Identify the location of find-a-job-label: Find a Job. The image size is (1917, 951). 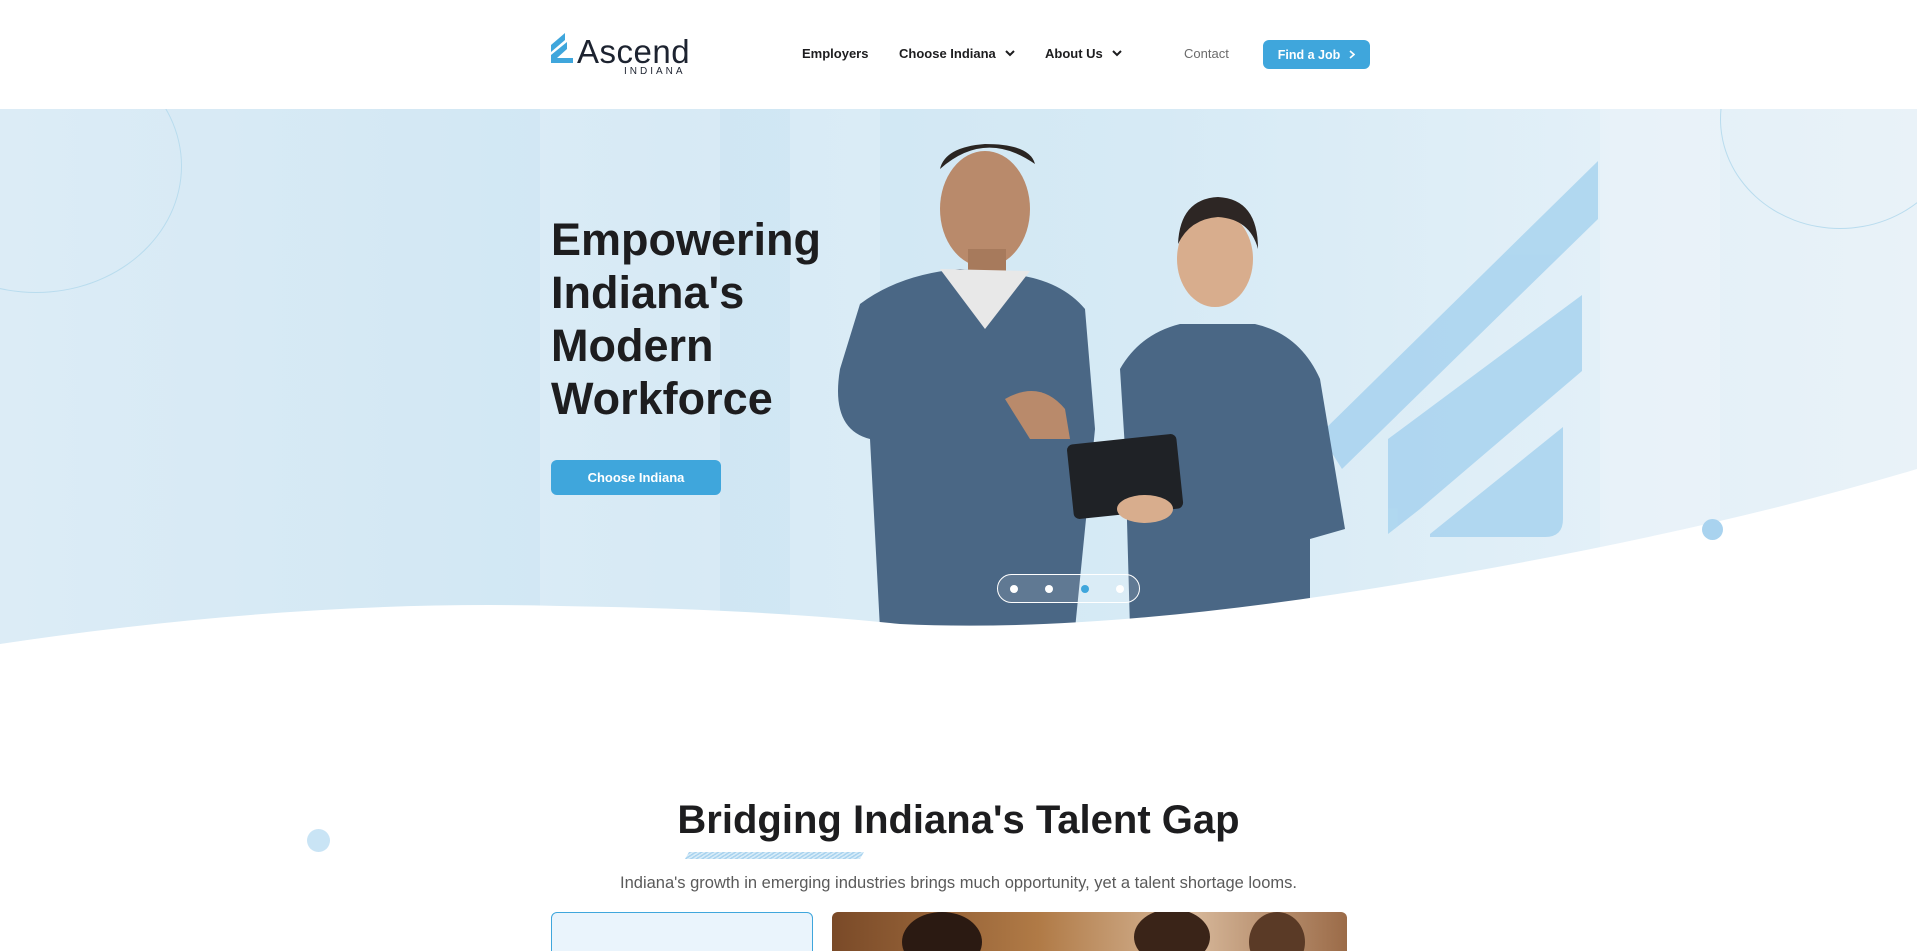
(1309, 54).